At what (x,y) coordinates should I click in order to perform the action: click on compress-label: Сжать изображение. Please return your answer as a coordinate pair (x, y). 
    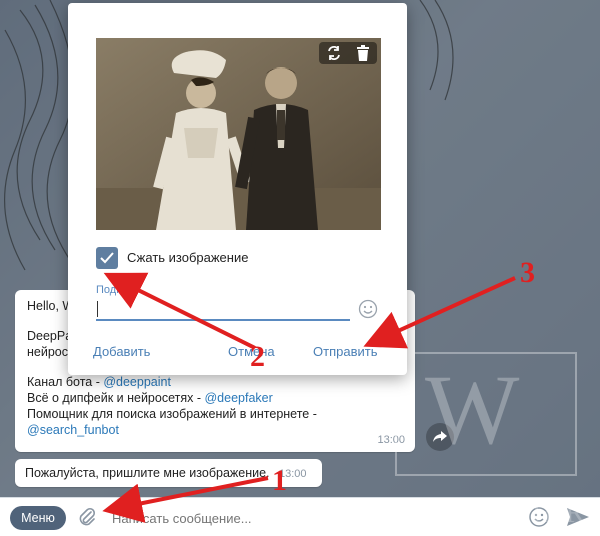
    Looking at the image, I should click on (187, 257).